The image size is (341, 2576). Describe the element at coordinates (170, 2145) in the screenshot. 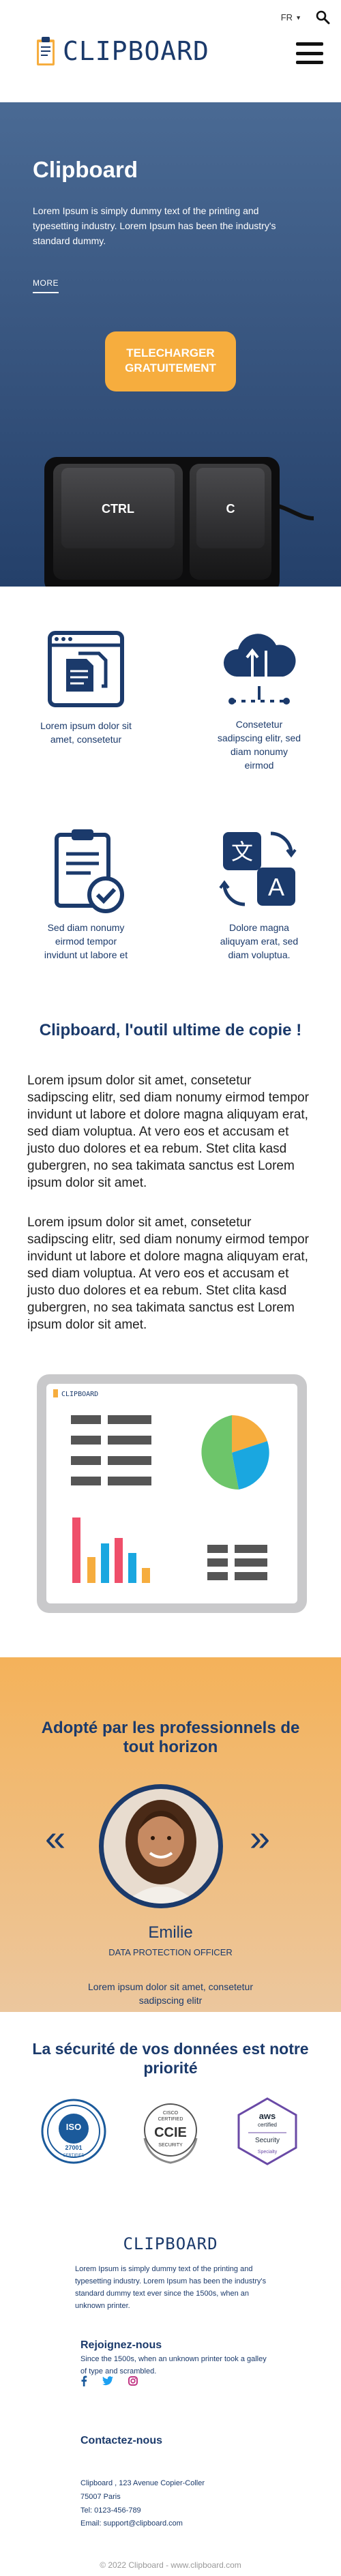

I see `svg-text: SECURITY` at that location.